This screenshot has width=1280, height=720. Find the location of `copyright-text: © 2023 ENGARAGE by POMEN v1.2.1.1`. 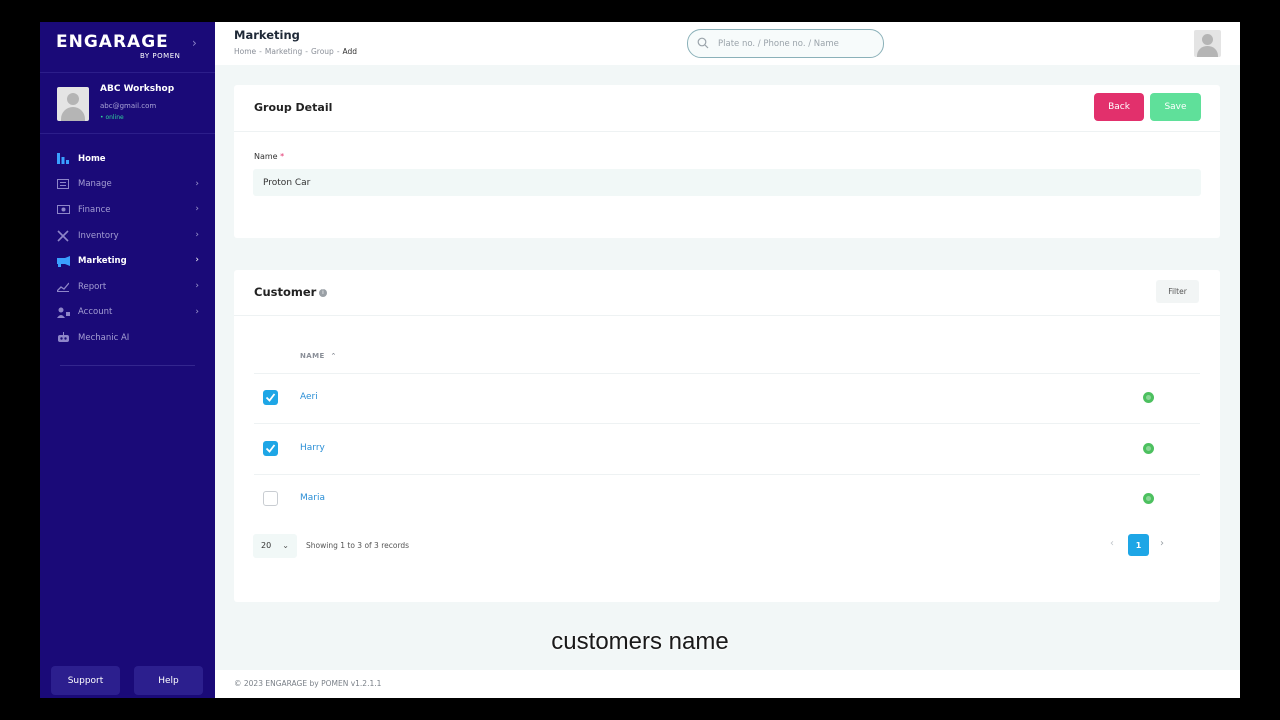

copyright-text: © 2023 ENGARAGE by POMEN v1.2.1.1 is located at coordinates (308, 683).